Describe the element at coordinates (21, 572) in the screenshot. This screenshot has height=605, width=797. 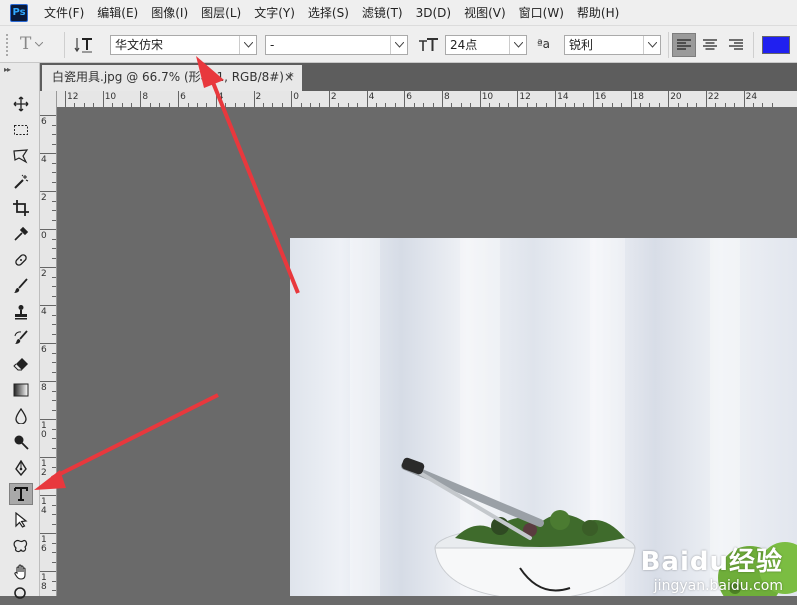
I see `hand-tool` at that location.